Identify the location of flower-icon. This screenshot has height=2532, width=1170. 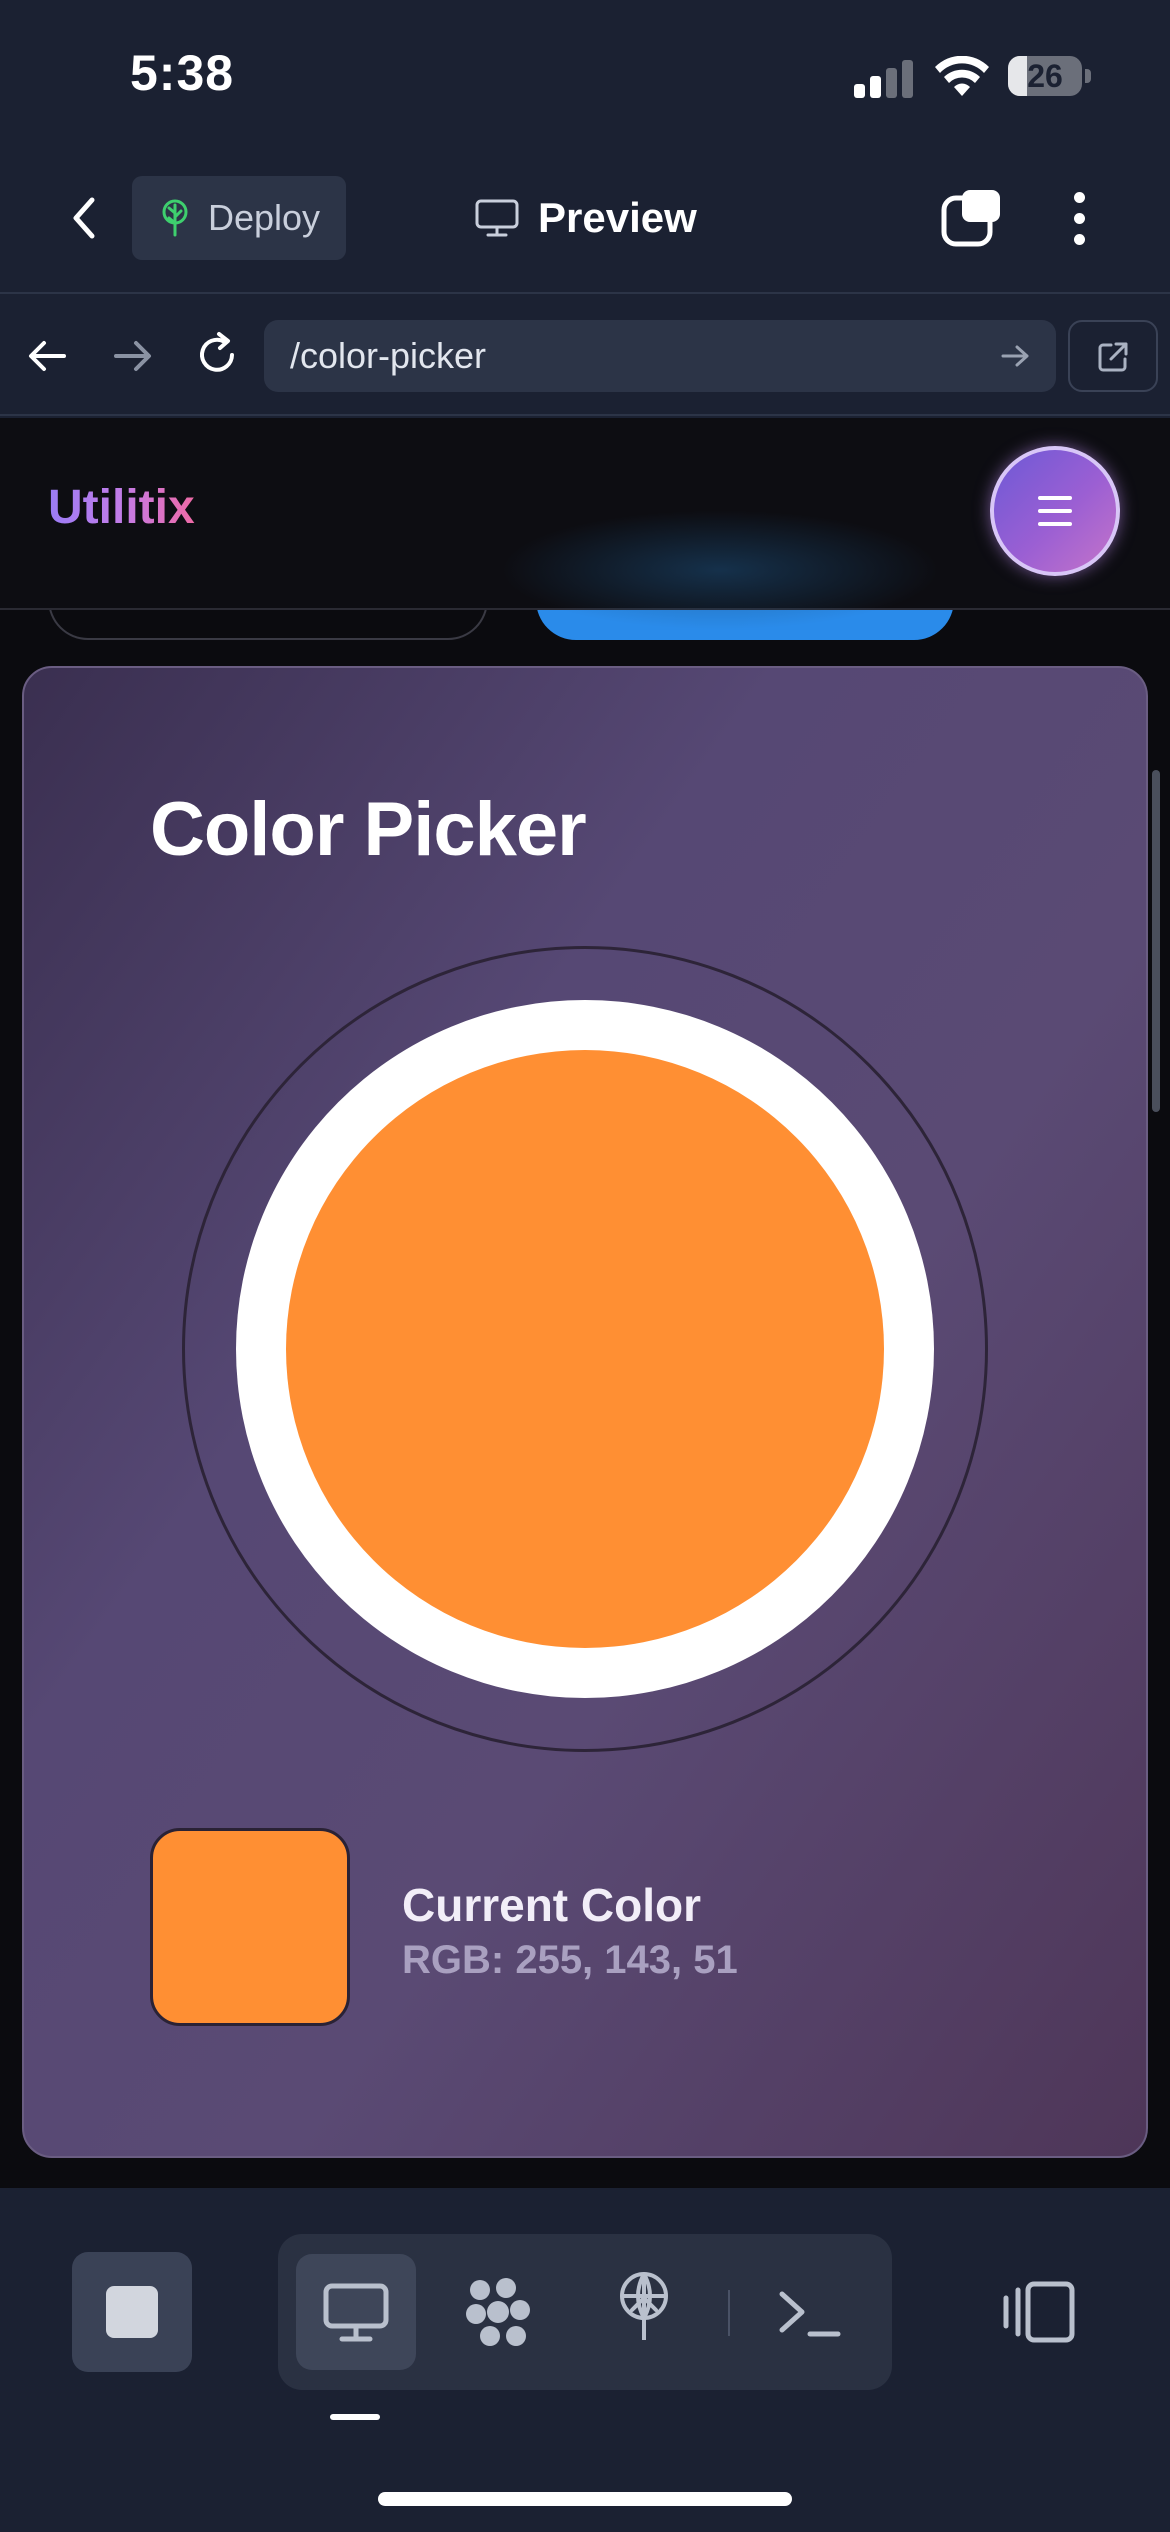
(498, 2312).